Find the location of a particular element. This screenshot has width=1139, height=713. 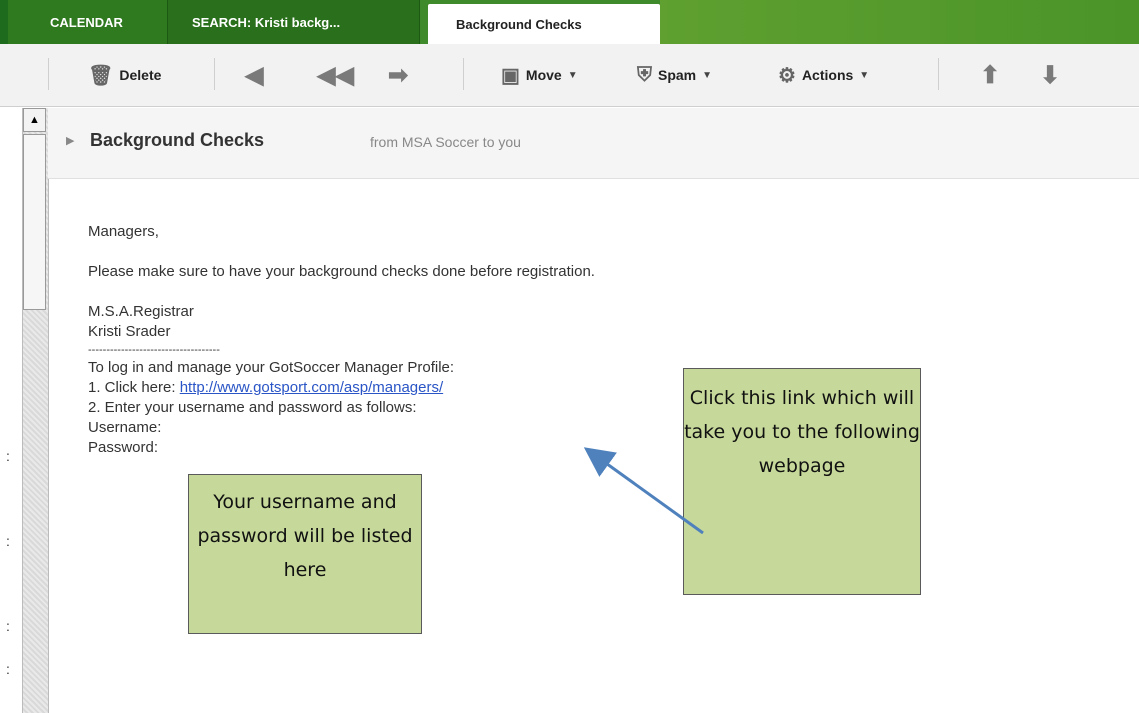

callout-pointer-arrow is located at coordinates (643, 491).